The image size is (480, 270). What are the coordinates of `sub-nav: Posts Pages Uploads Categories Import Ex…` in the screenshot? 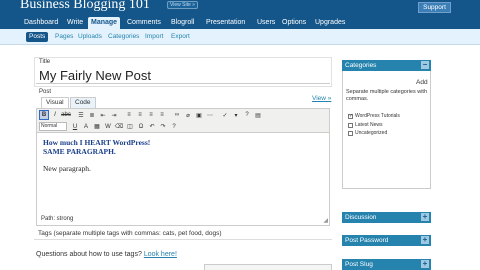 It's located at (240, 37).